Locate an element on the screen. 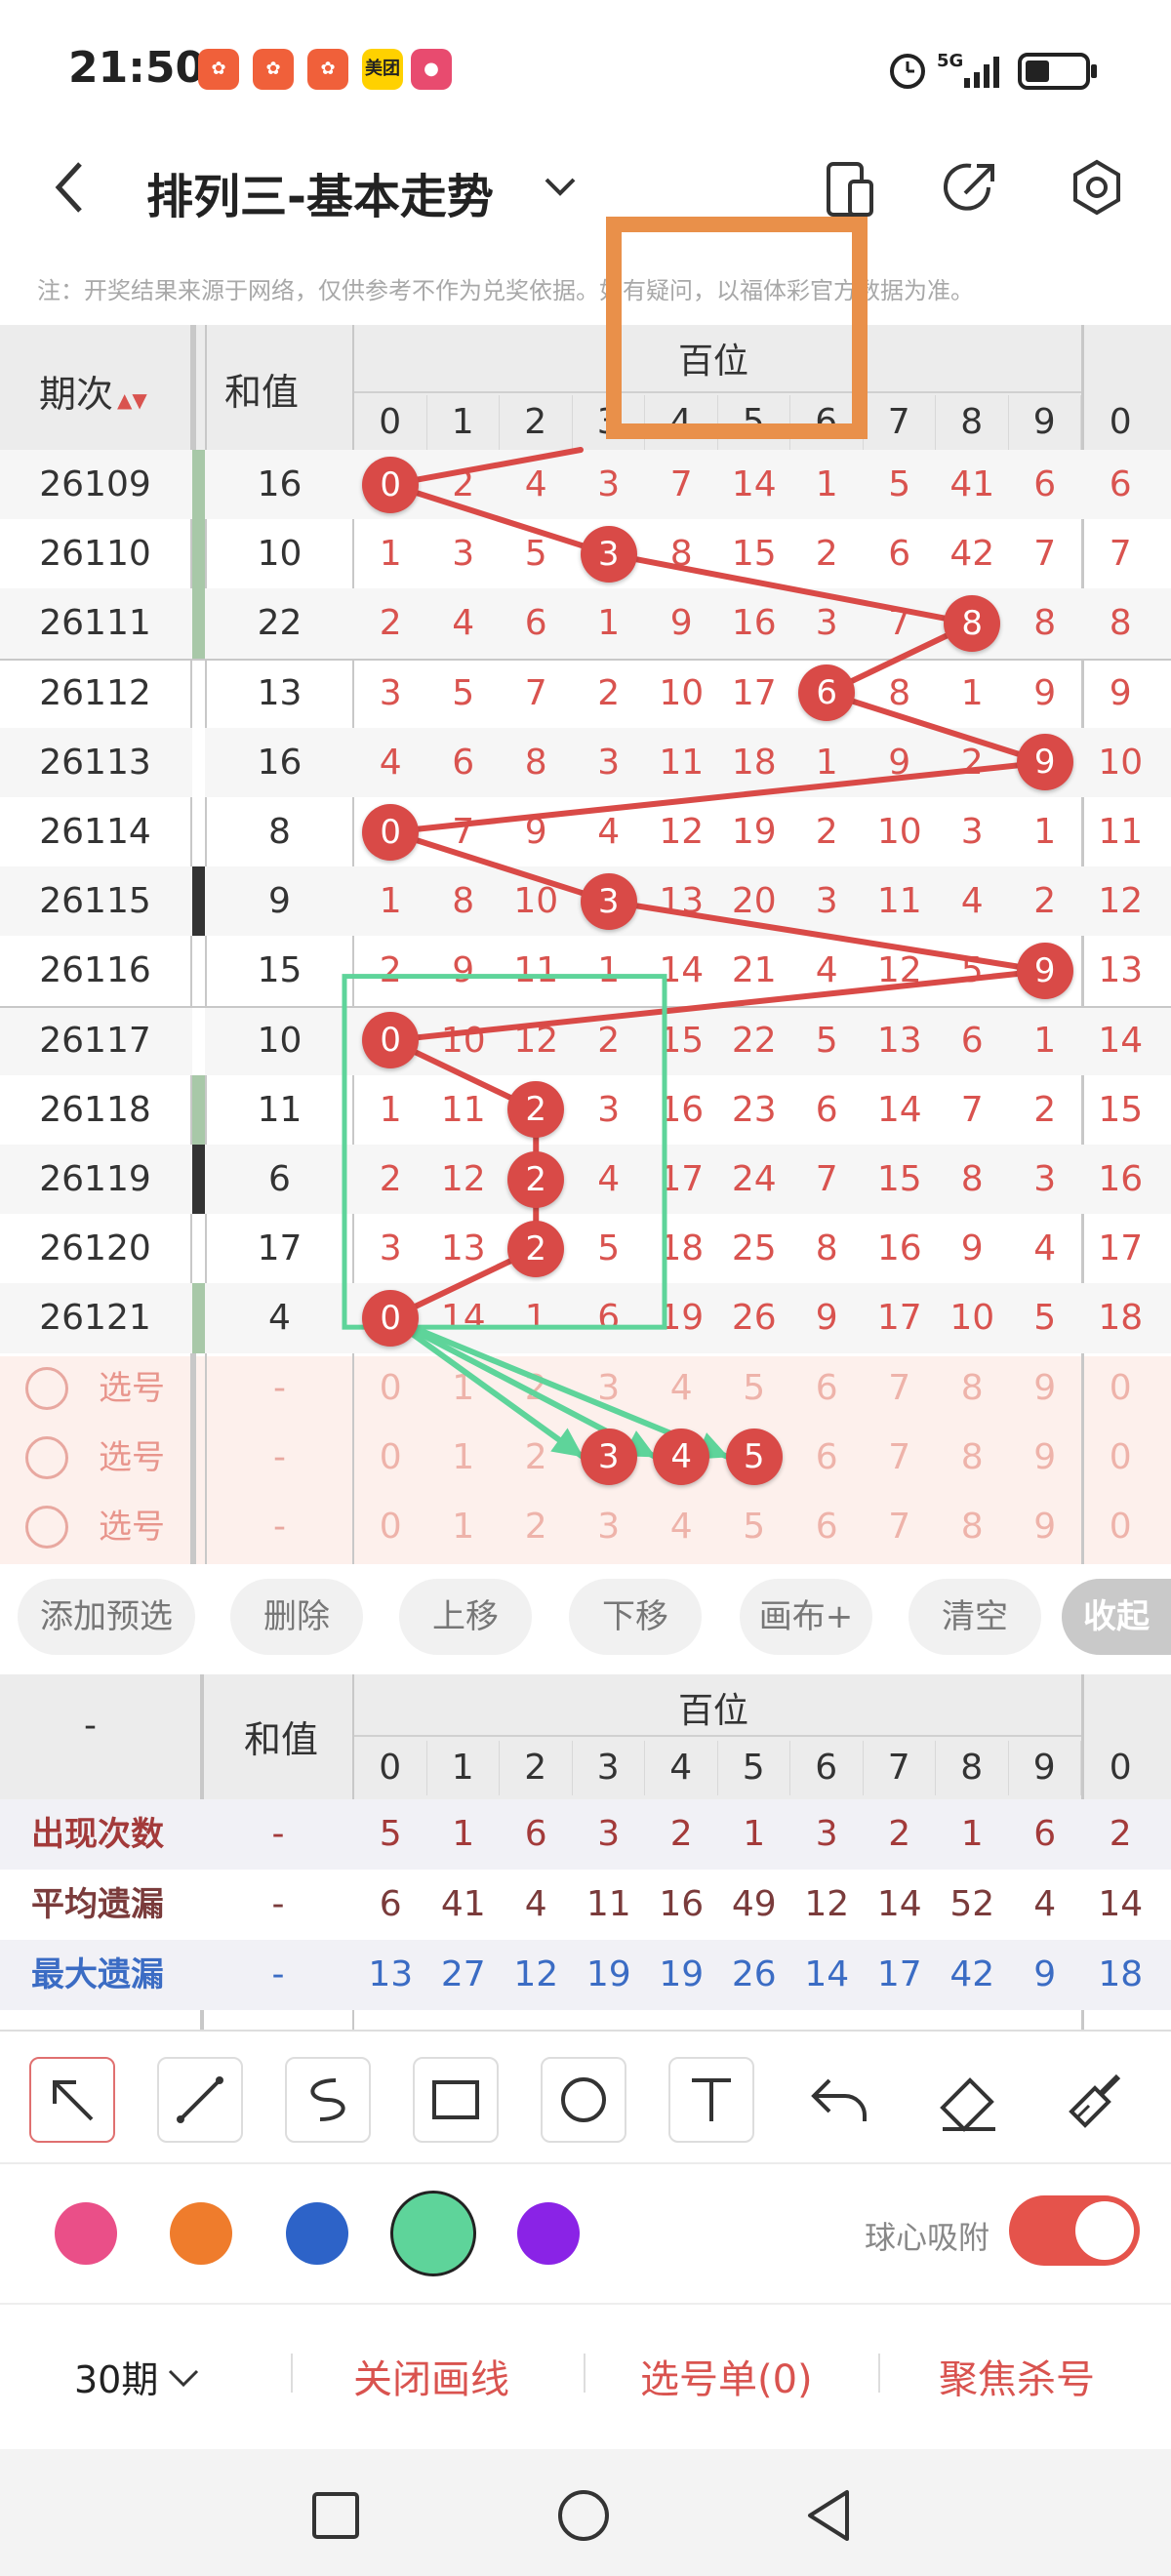 This screenshot has height=2576, width=1171. settings-icon is located at coordinates (1097, 187).